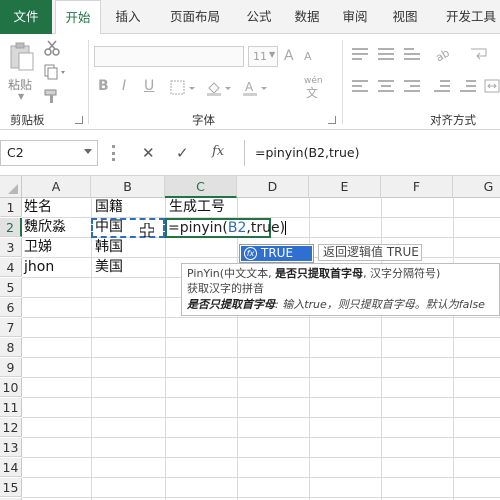  Describe the element at coordinates (386, 55) in the screenshot. I see `align-middle-icon` at that location.